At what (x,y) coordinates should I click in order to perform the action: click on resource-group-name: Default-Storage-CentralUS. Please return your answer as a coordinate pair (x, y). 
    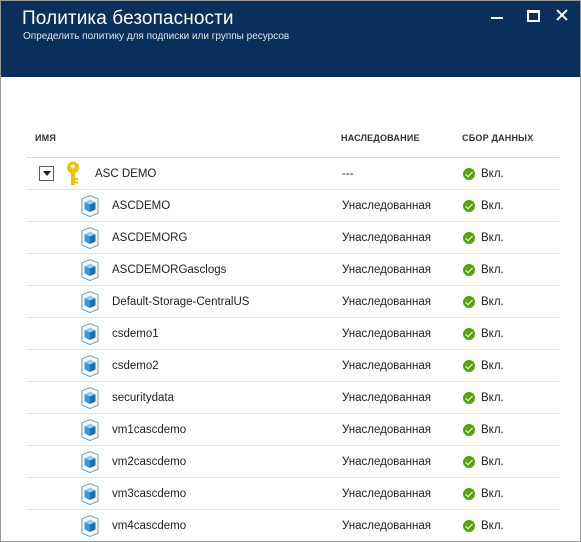
    Looking at the image, I should click on (180, 302).